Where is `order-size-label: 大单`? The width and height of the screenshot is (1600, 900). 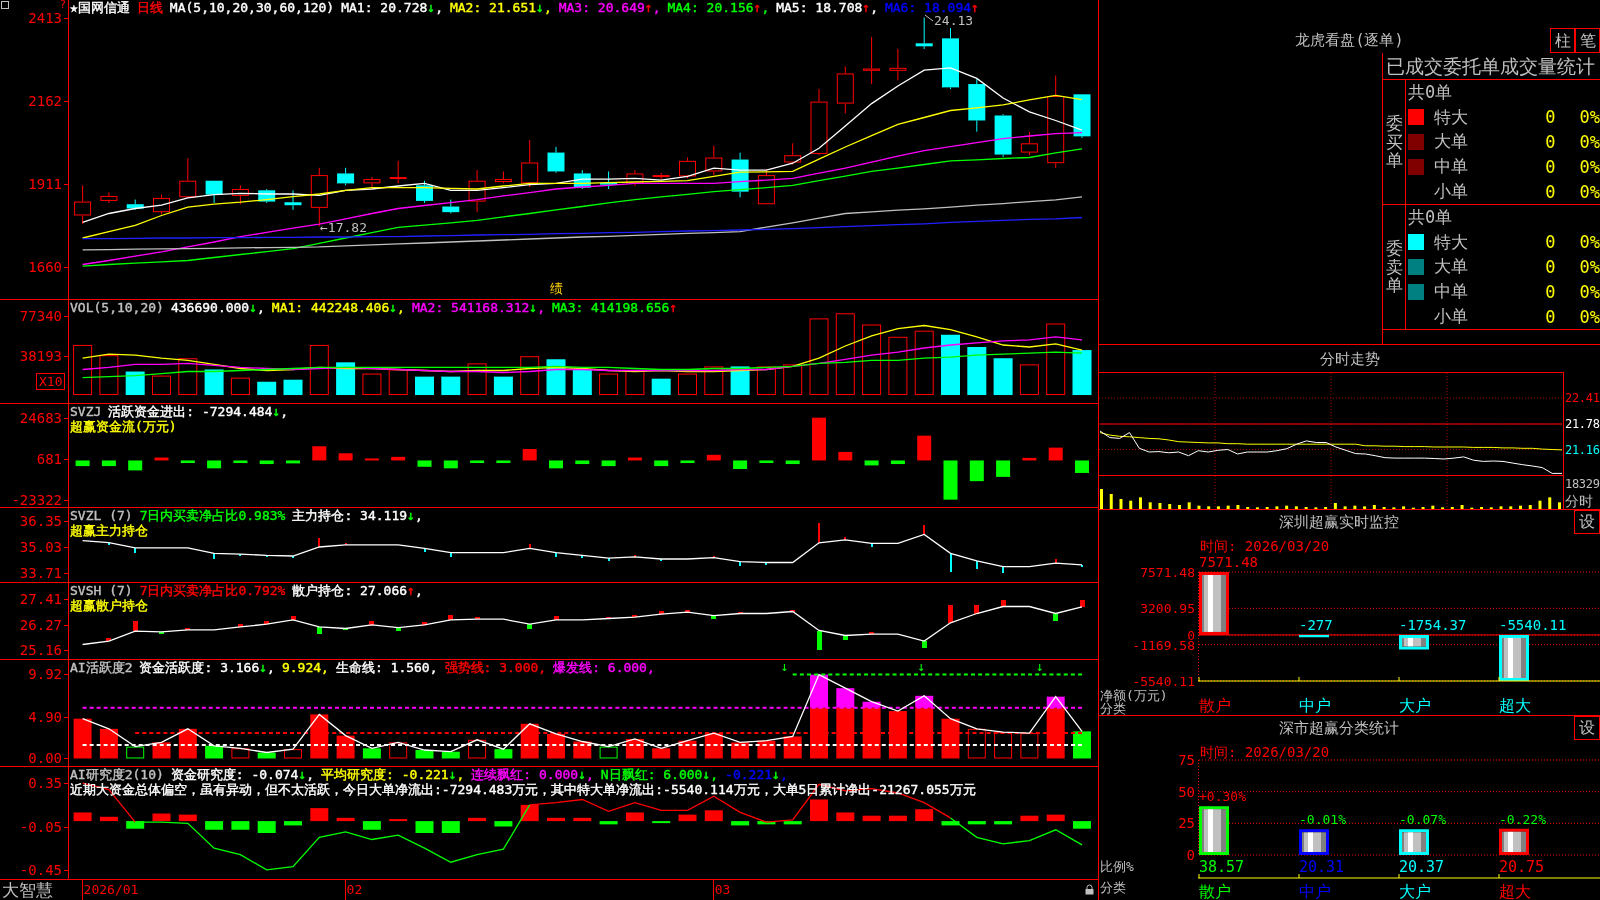
order-size-label: 大单 is located at coordinates (1451, 142).